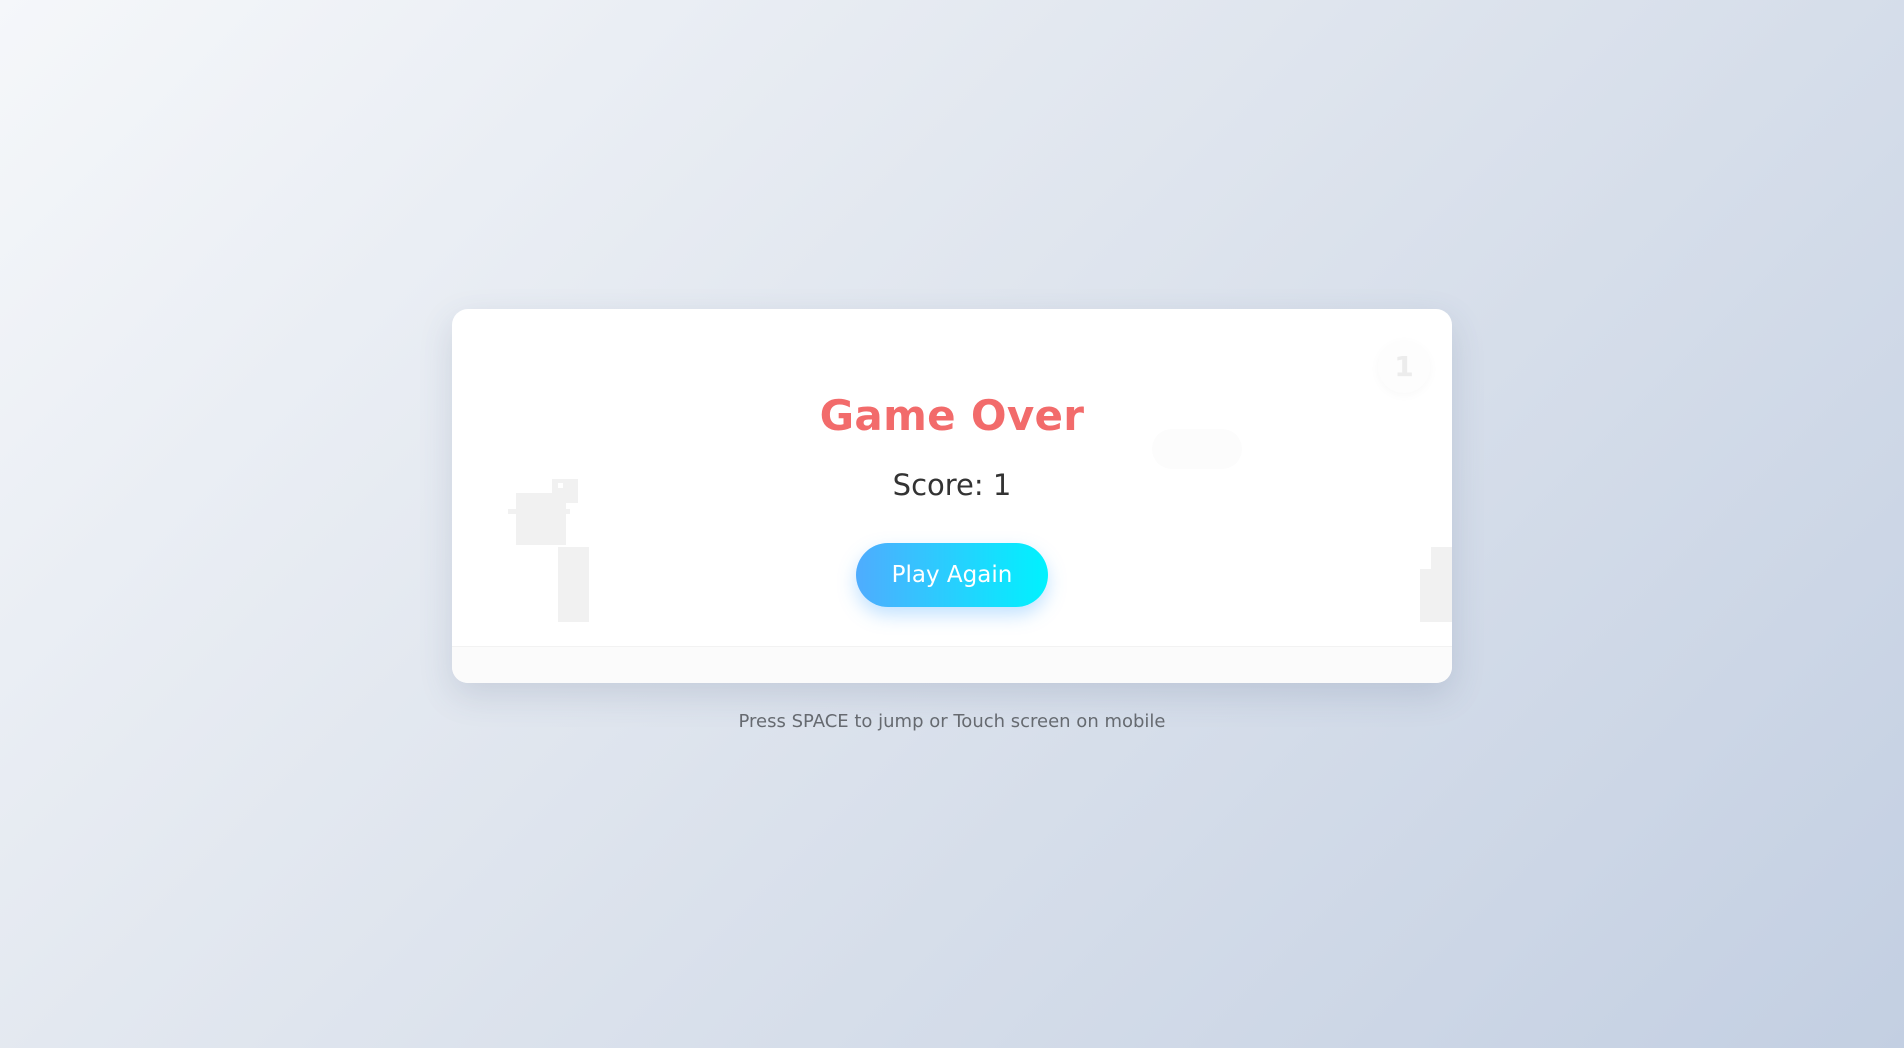 The width and height of the screenshot is (1904, 1048). Describe the element at coordinates (952, 415) in the screenshot. I see `game-over-title: Game Over` at that location.